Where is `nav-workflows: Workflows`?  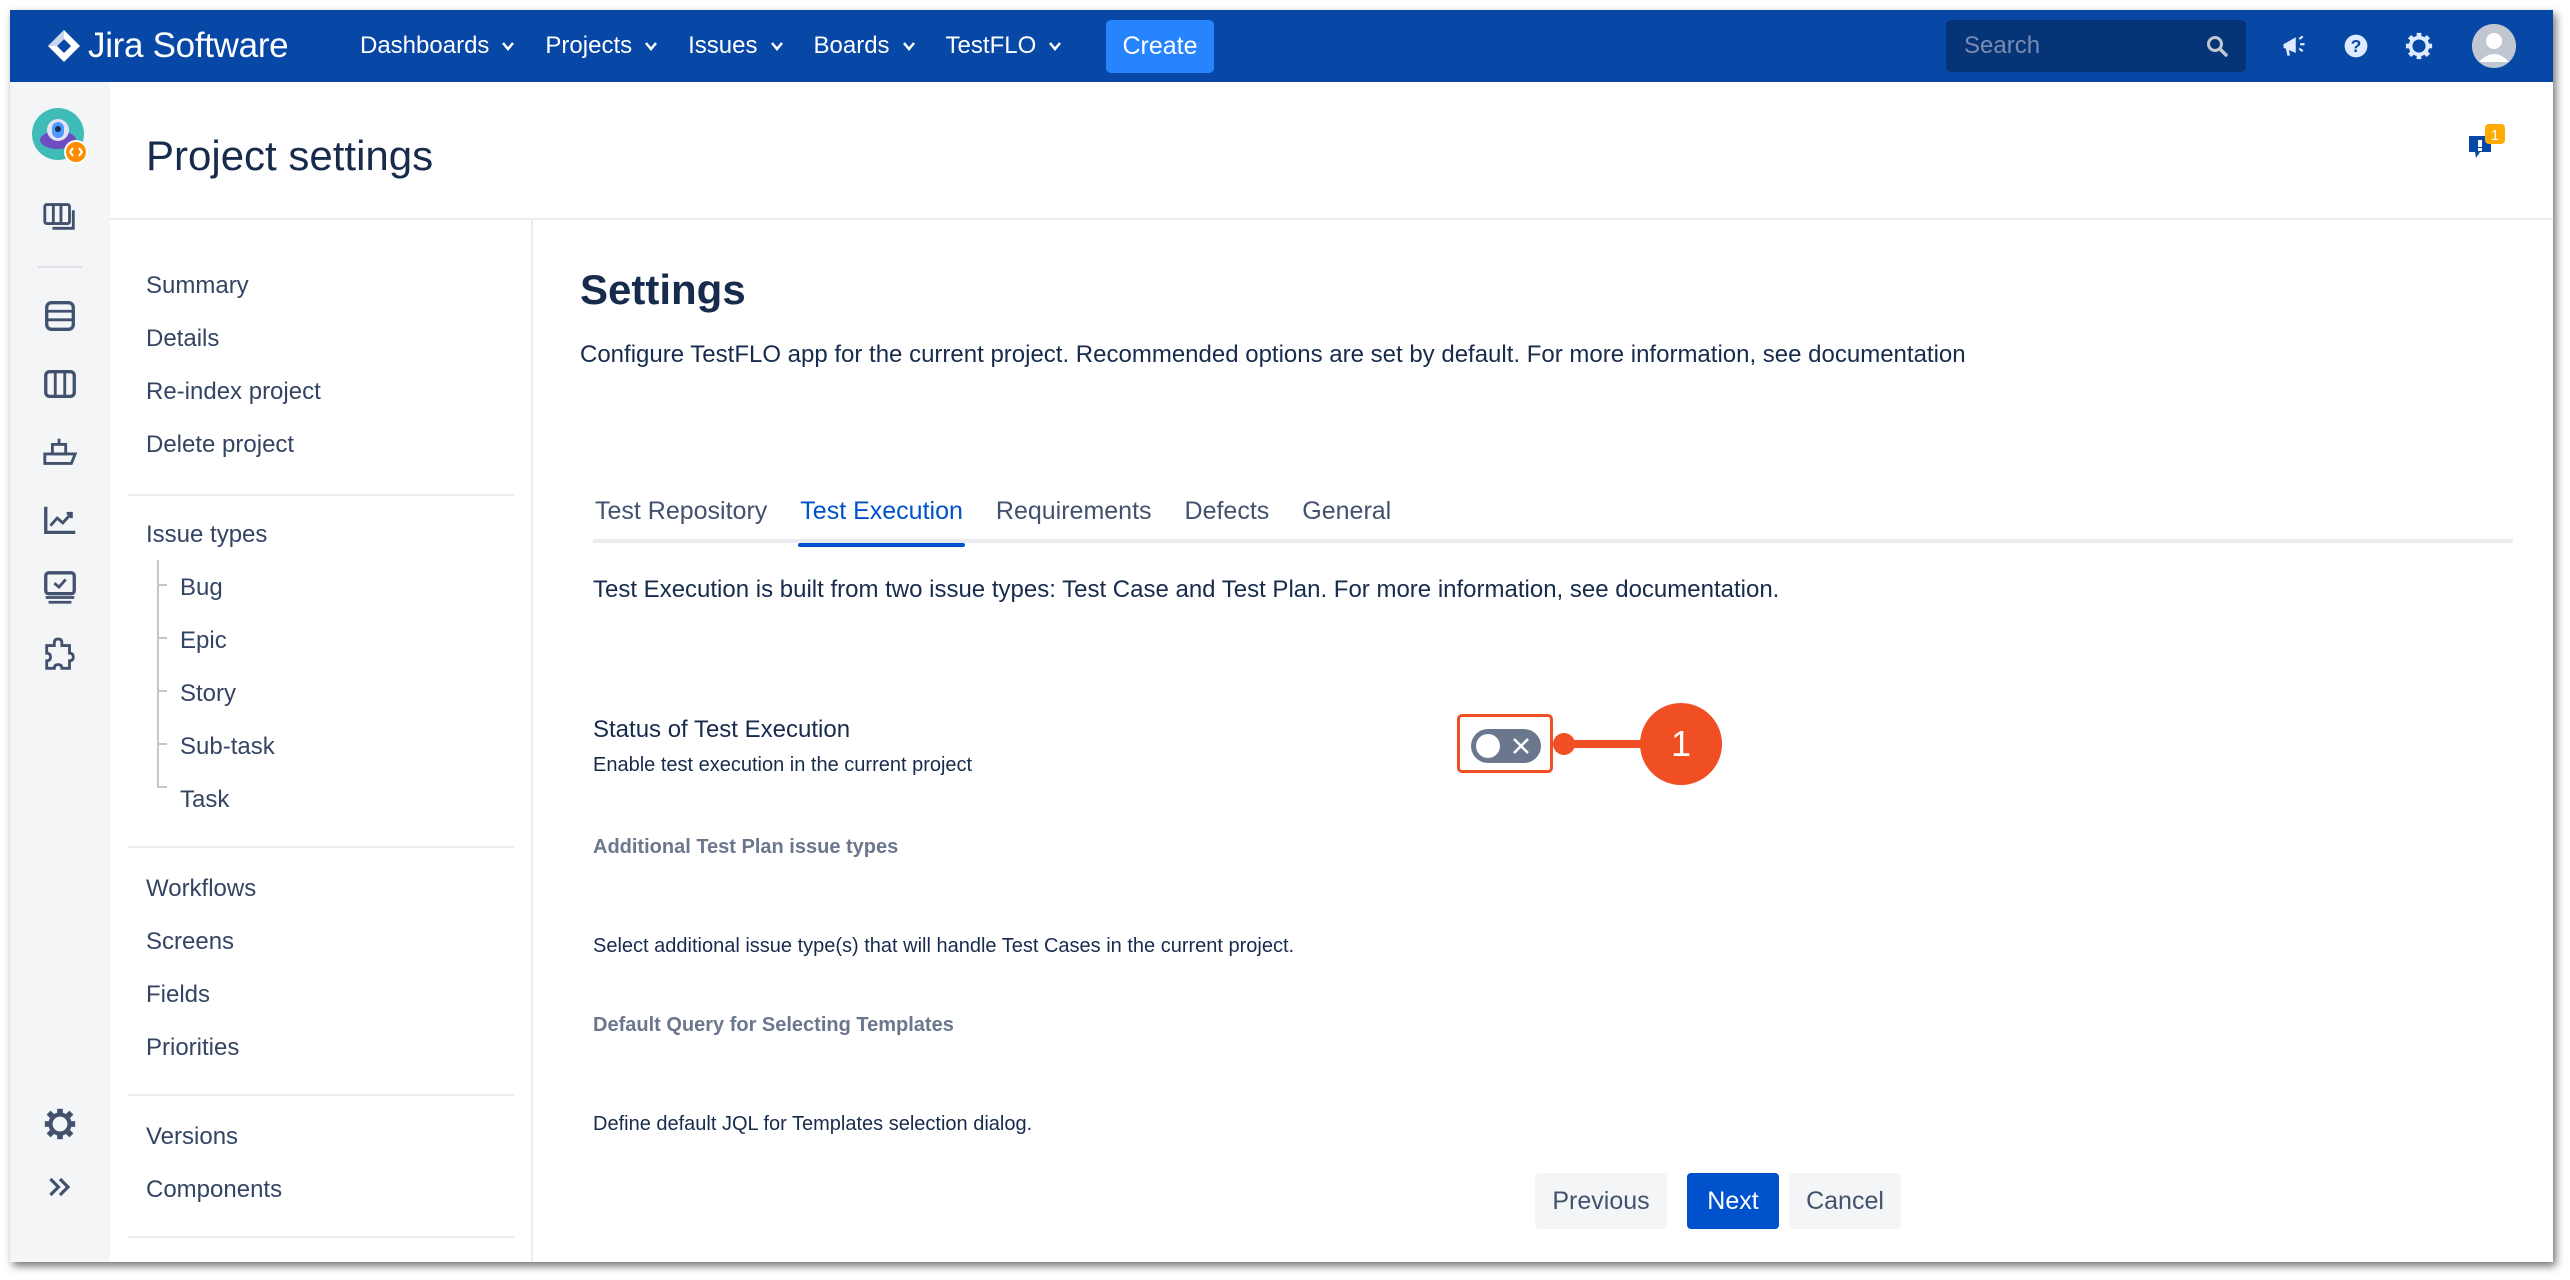
nav-workflows: Workflows is located at coordinates (201, 889).